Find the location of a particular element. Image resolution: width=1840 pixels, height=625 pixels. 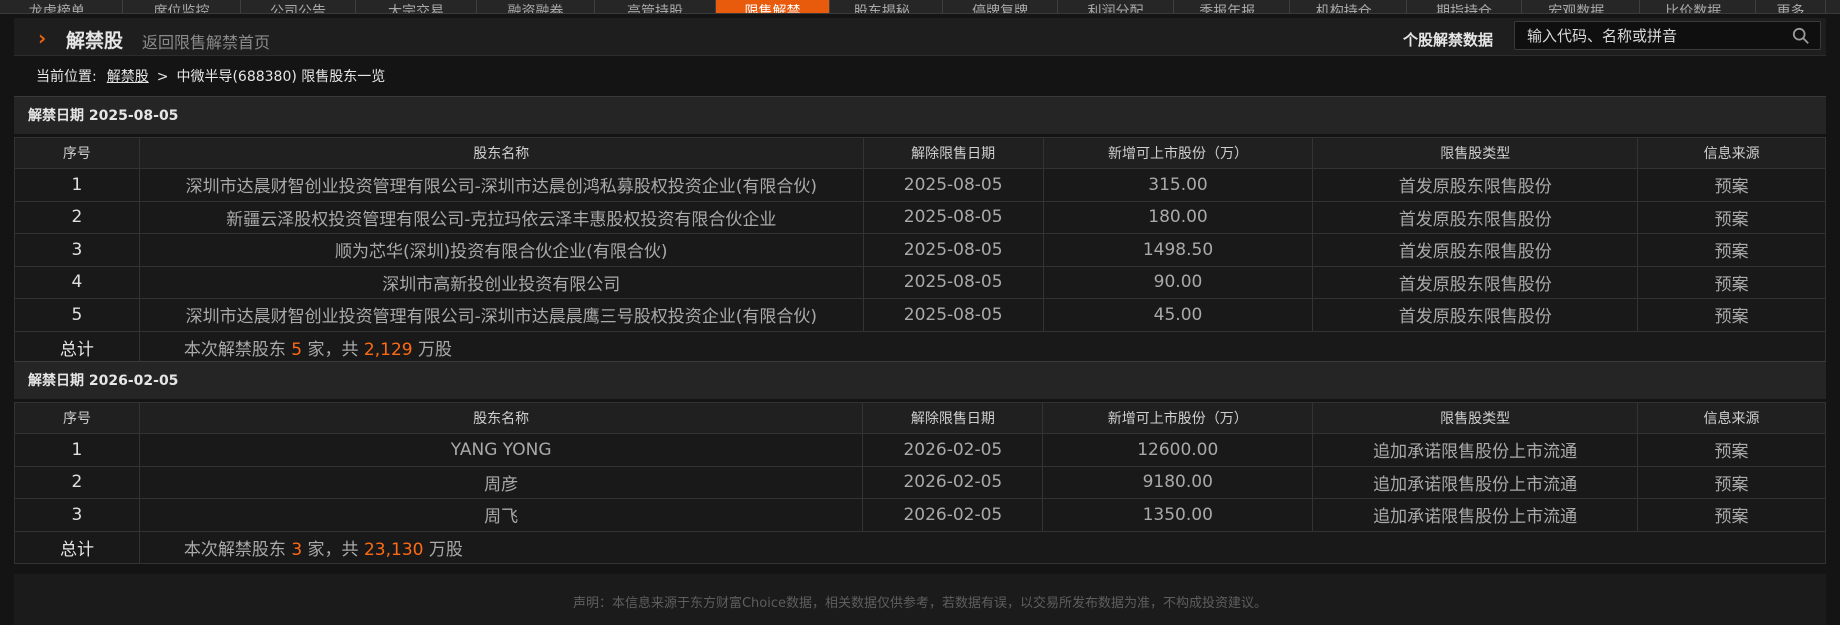

nav-item-12: 期指持仓 is located at coordinates (1464, 6).